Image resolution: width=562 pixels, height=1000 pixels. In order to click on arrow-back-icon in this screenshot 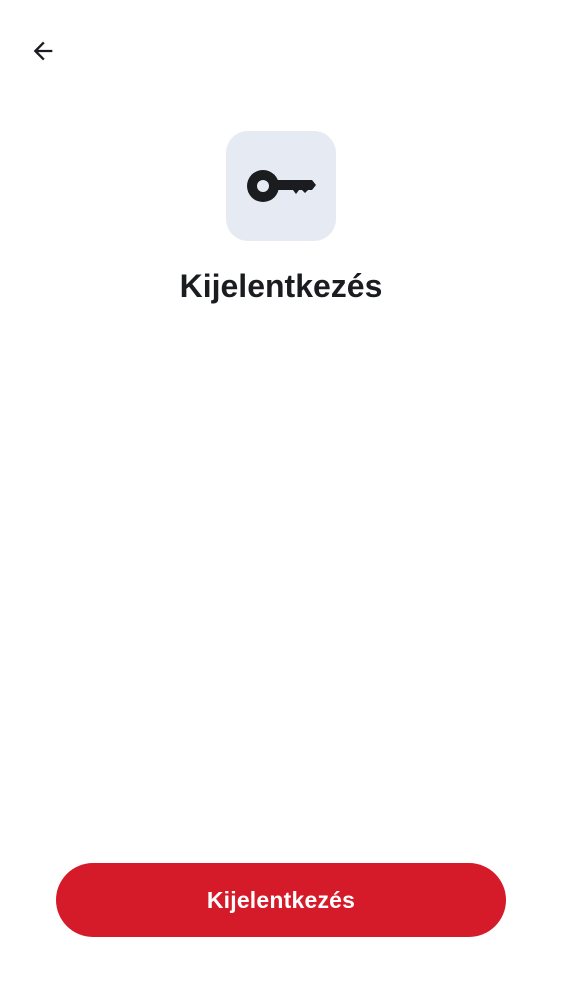, I will do `click(43, 51)`.